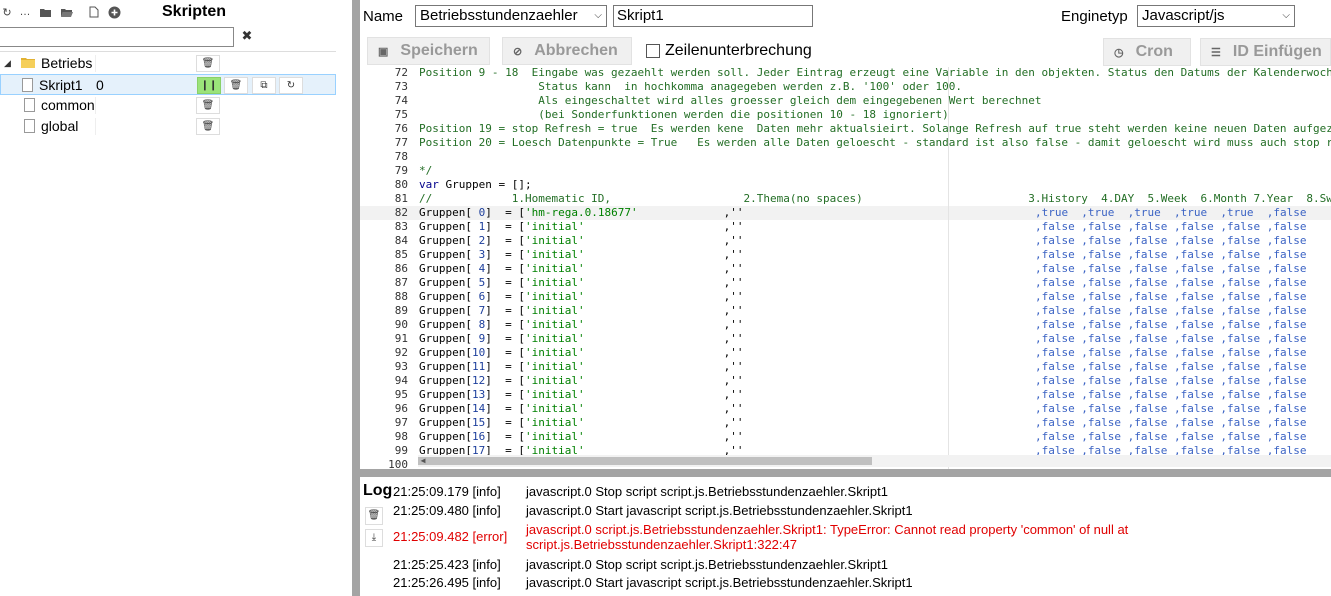 This screenshot has width=1331, height=596. I want to click on pause-button: ❙❙, so click(209, 85).